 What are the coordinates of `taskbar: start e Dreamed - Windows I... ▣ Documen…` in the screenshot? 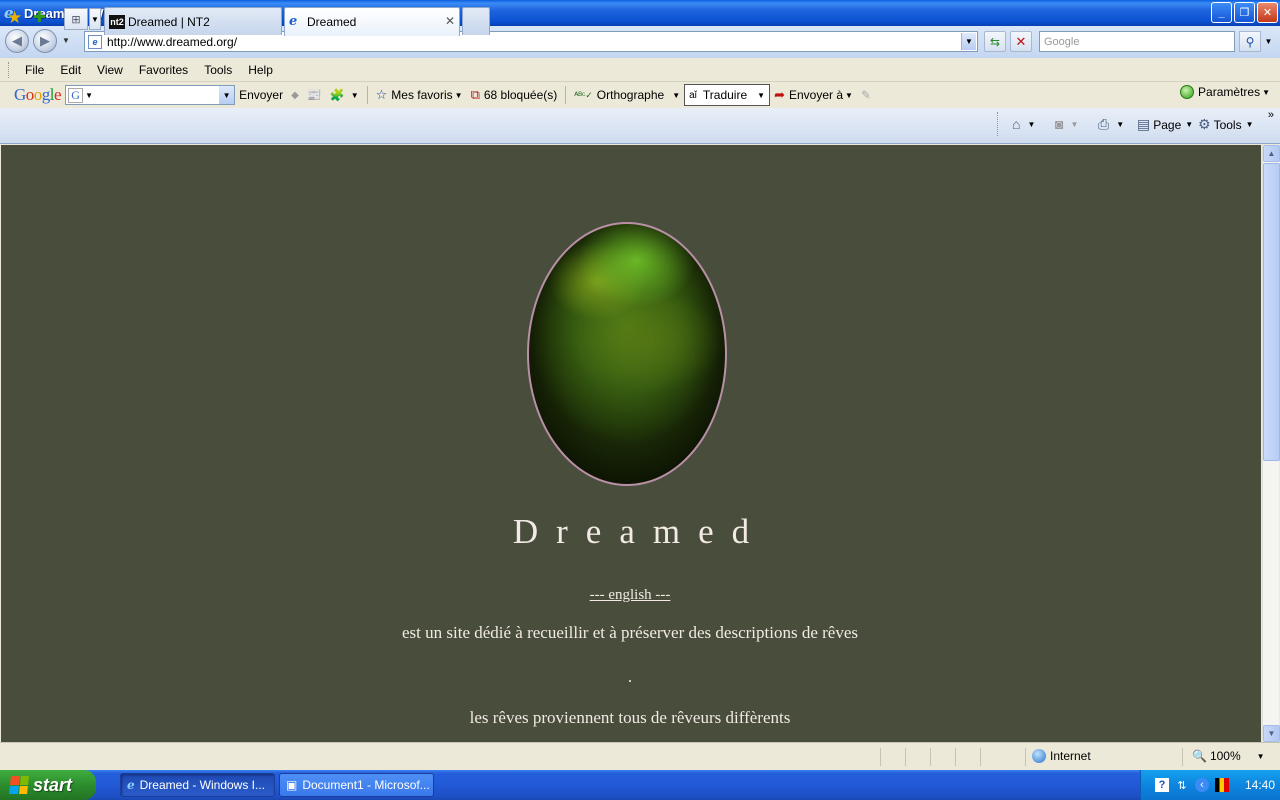 It's located at (640, 785).